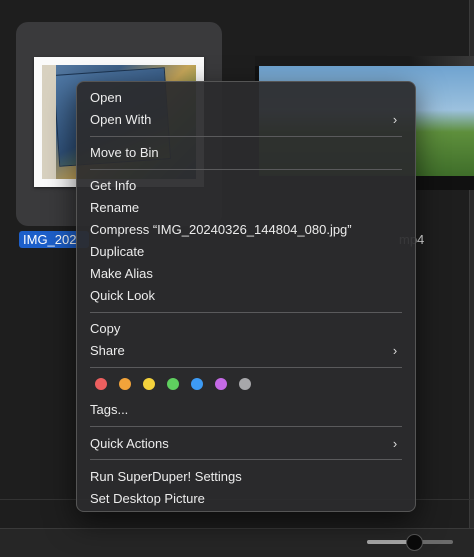 The height and width of the screenshot is (557, 474). I want to click on tag-gray, so click(245, 384).